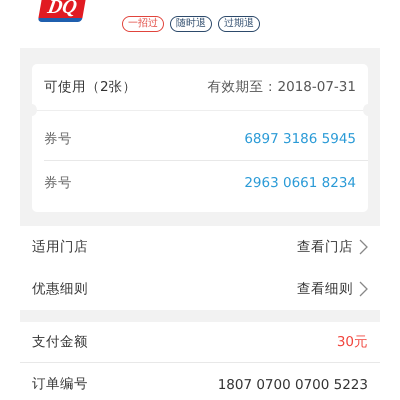 The width and height of the screenshot is (400, 400). What do you see at coordinates (325, 247) in the screenshot?
I see `view-link: 查看门店` at bounding box center [325, 247].